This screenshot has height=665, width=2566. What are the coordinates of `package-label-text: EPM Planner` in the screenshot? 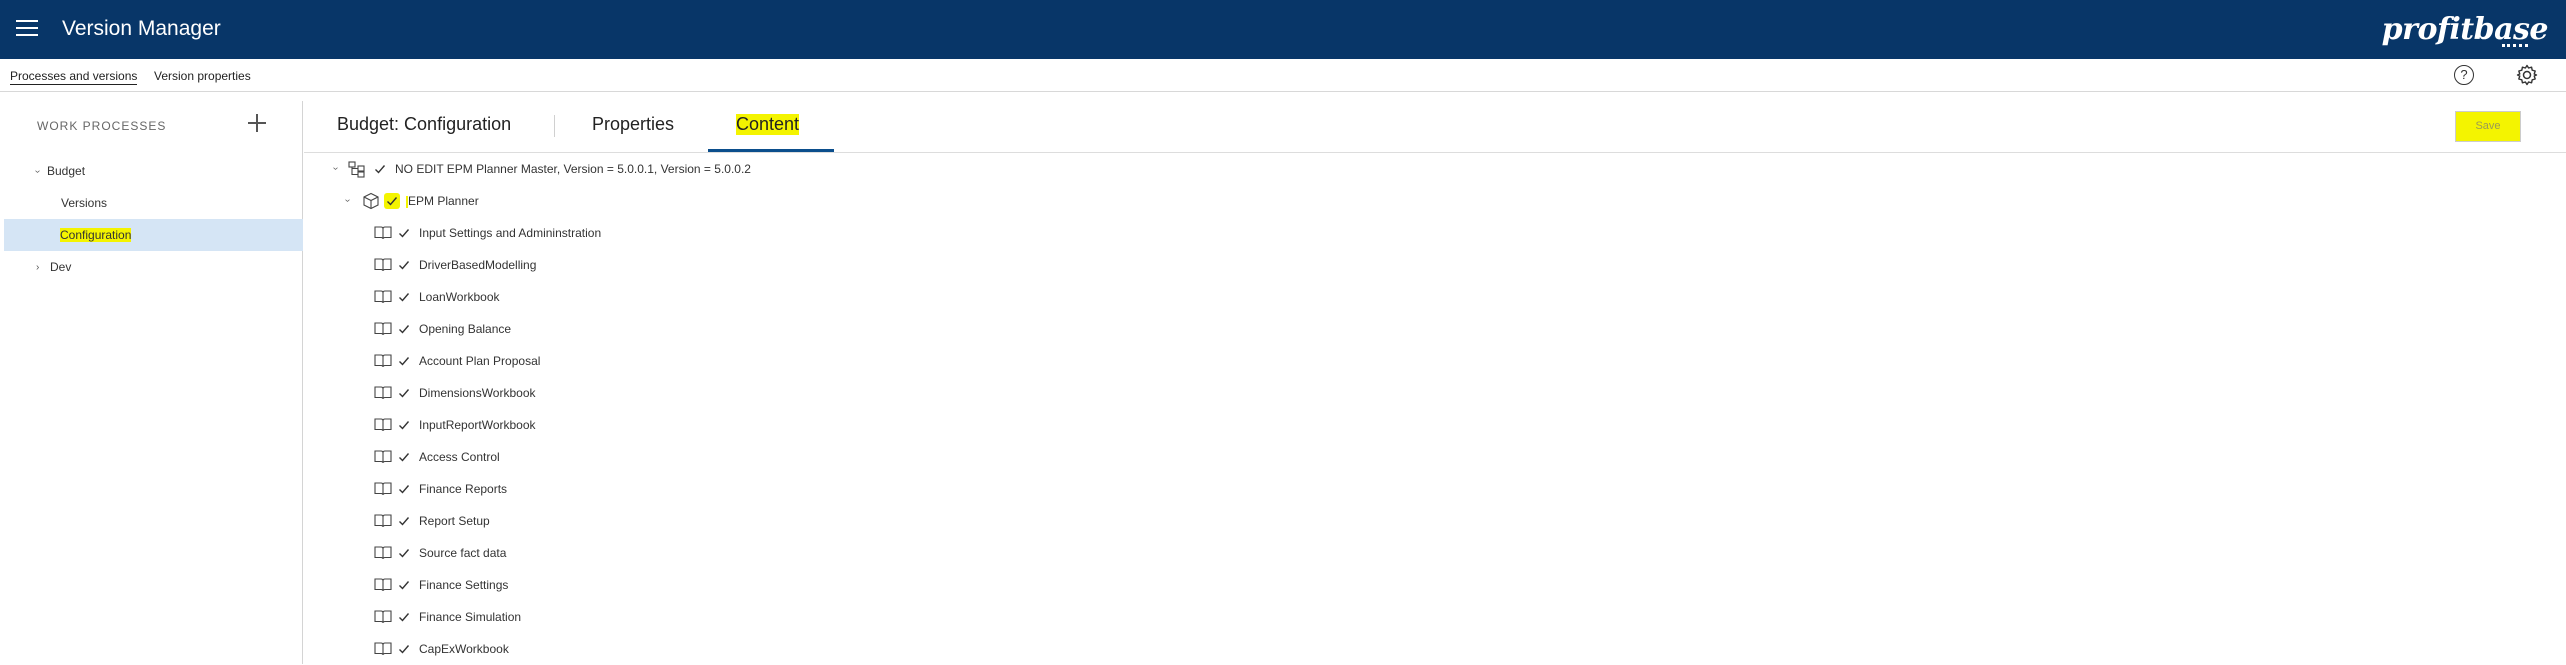 It's located at (443, 201).